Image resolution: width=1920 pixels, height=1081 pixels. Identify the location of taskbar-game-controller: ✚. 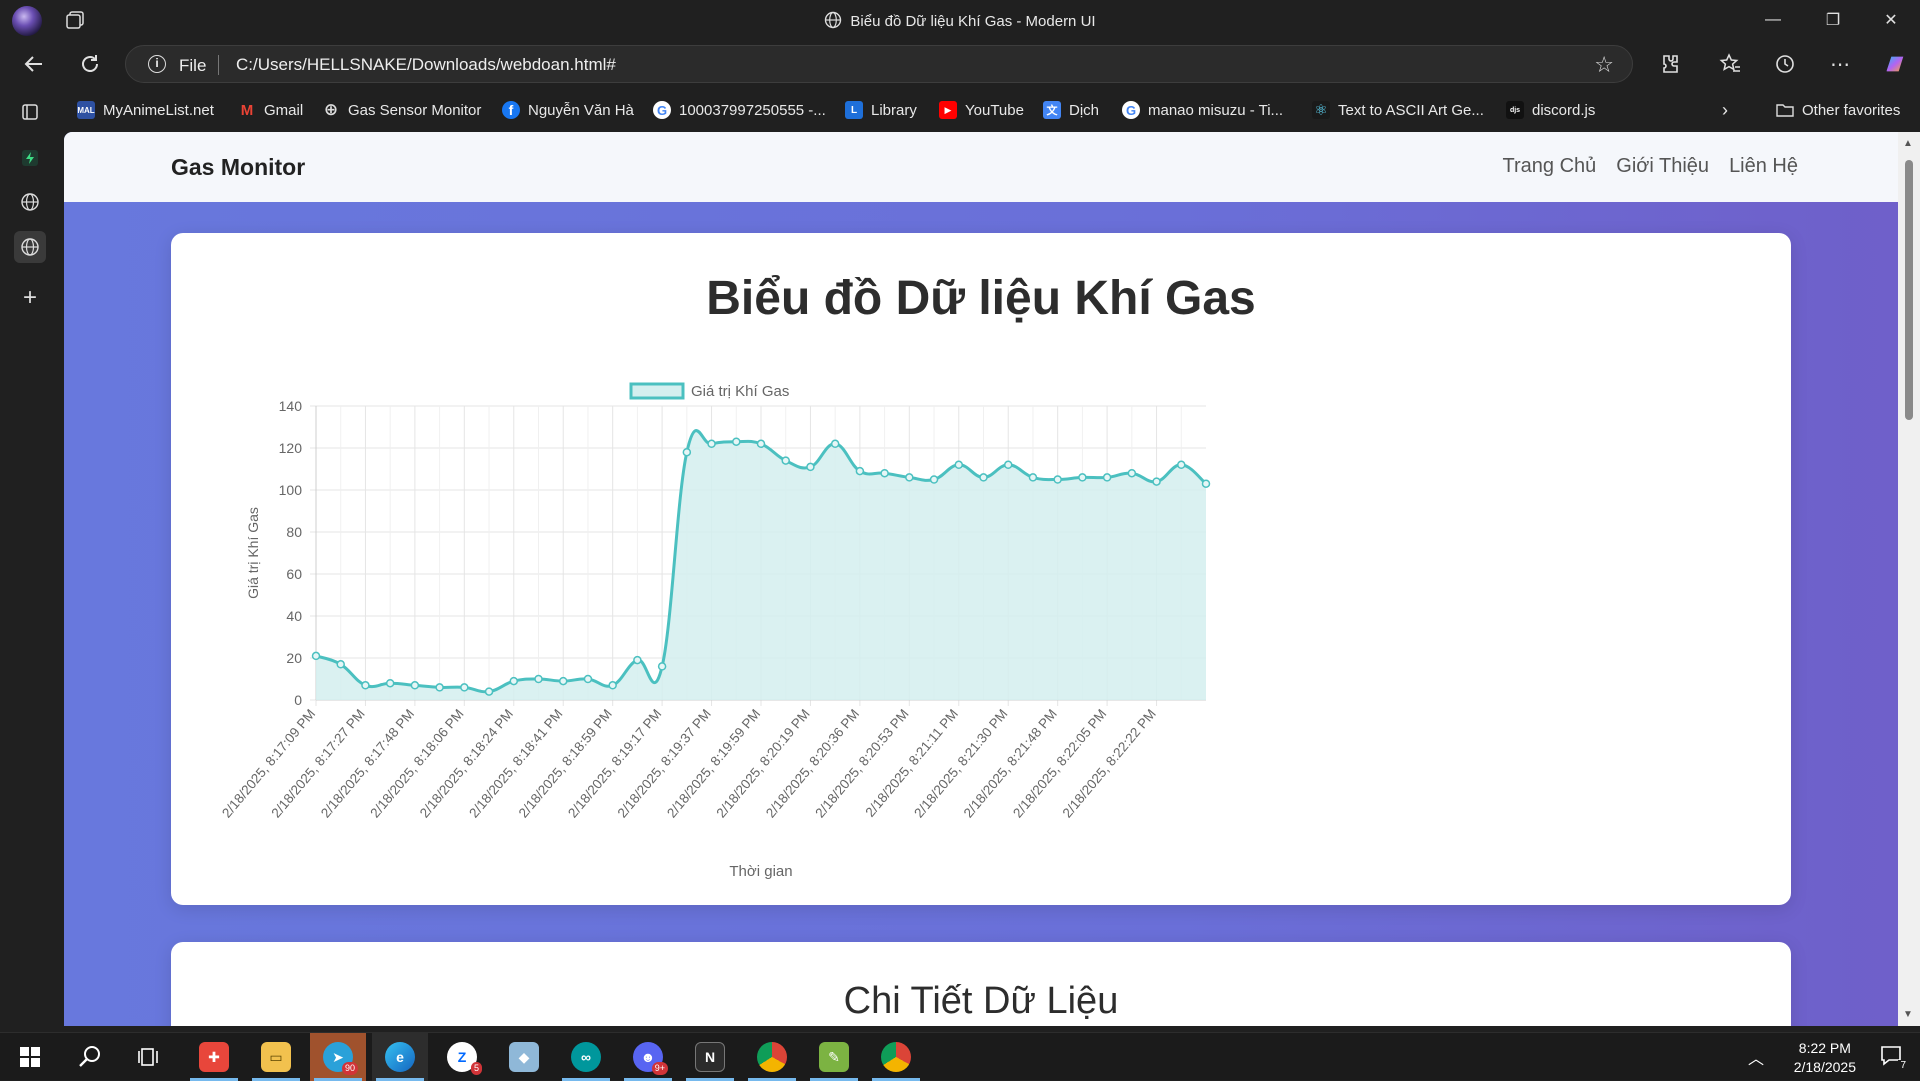
(214, 1057).